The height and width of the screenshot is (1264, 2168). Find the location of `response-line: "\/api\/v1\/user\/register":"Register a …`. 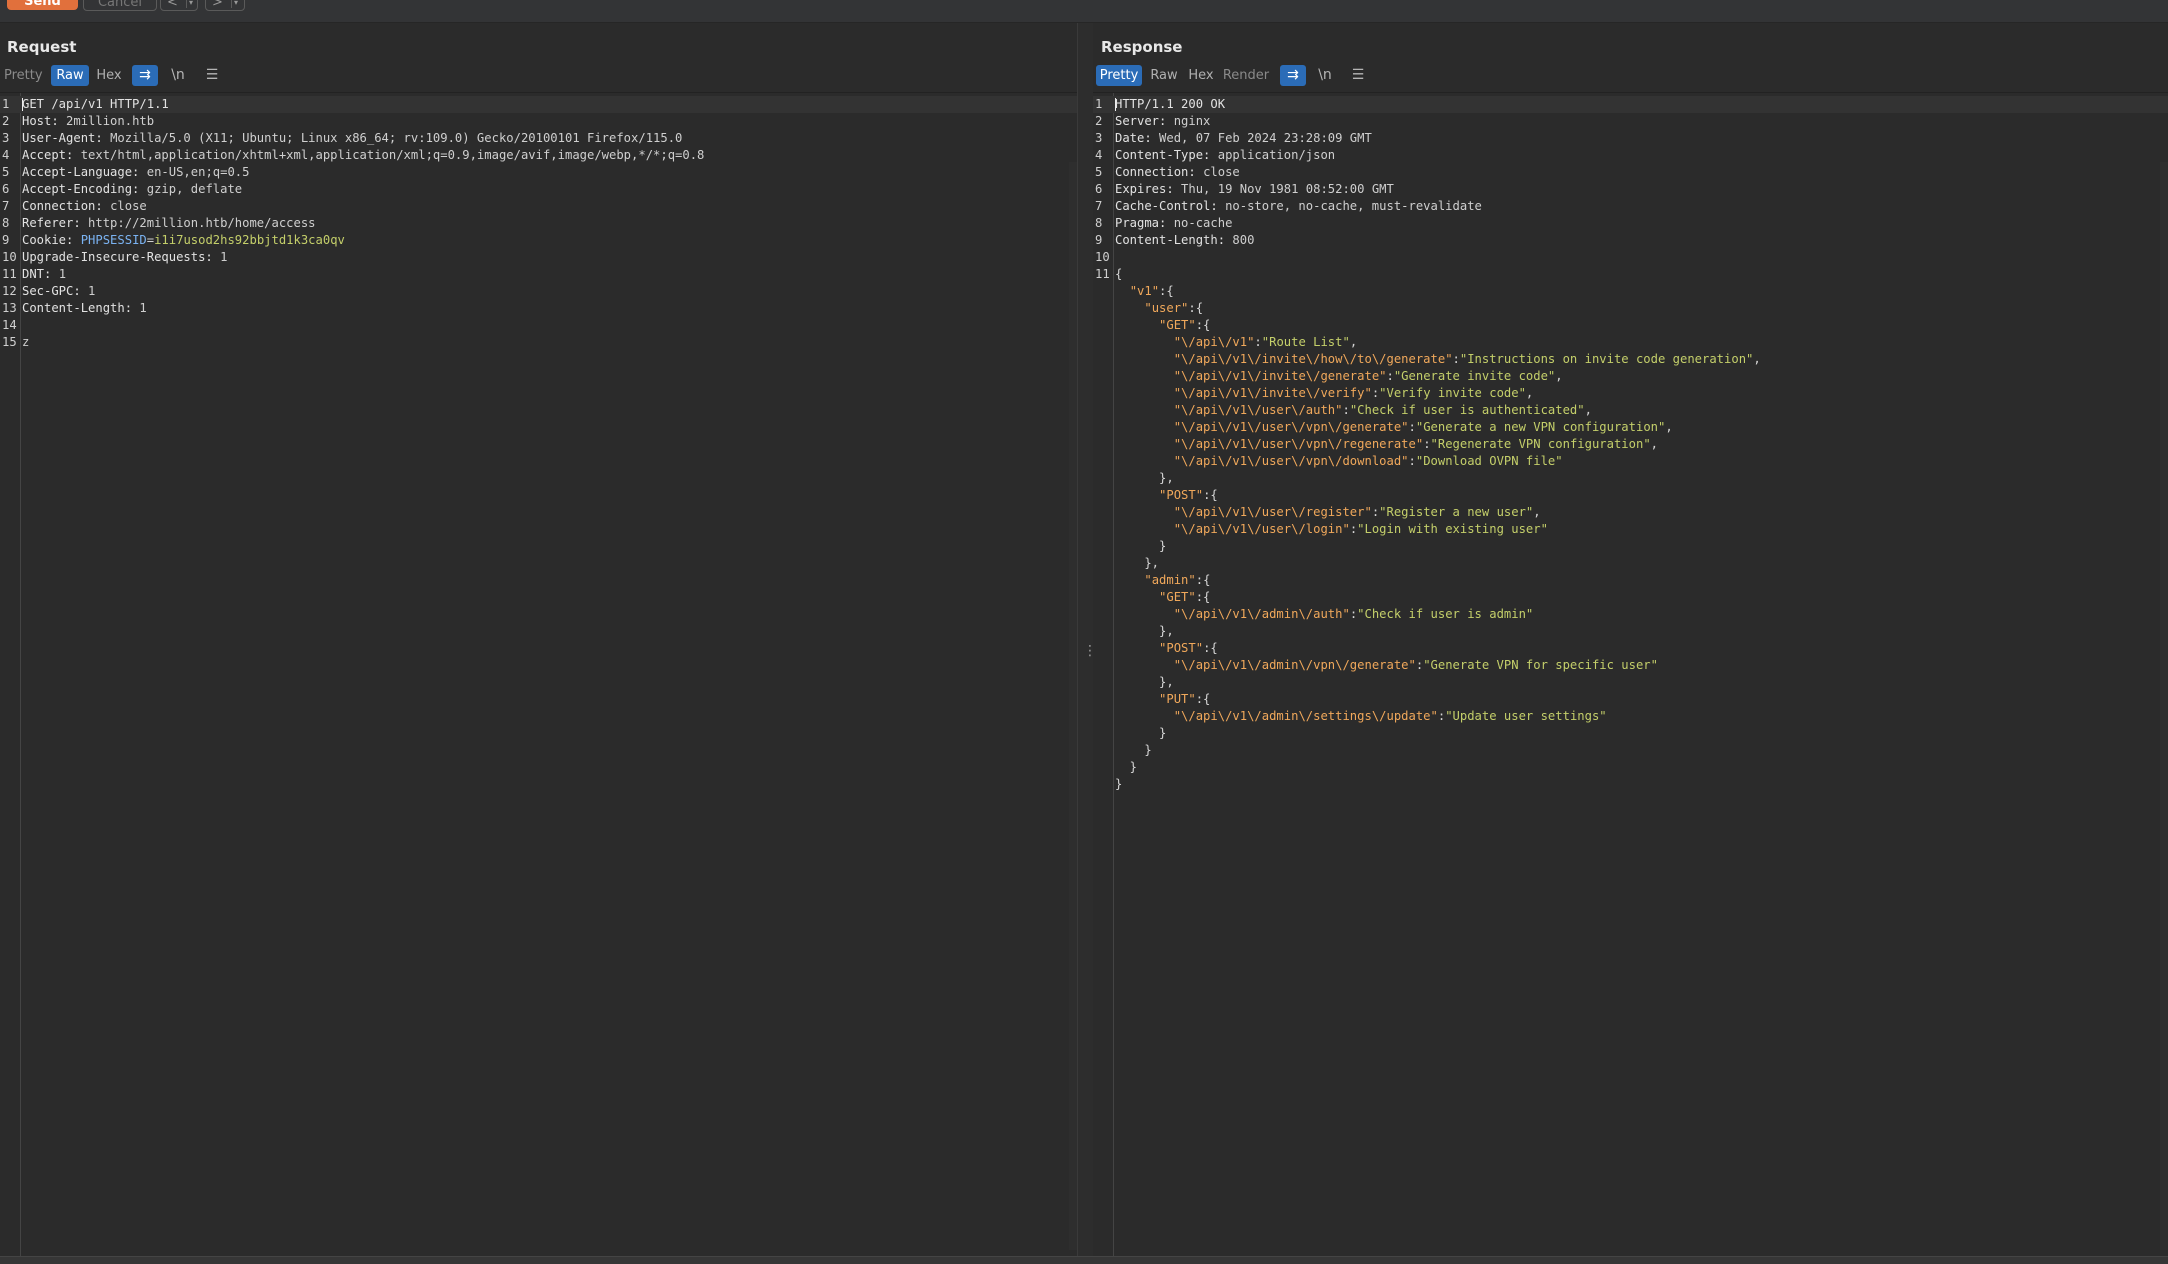

response-line: "\/api\/v1\/user\/register":"Register a … is located at coordinates (1630, 512).